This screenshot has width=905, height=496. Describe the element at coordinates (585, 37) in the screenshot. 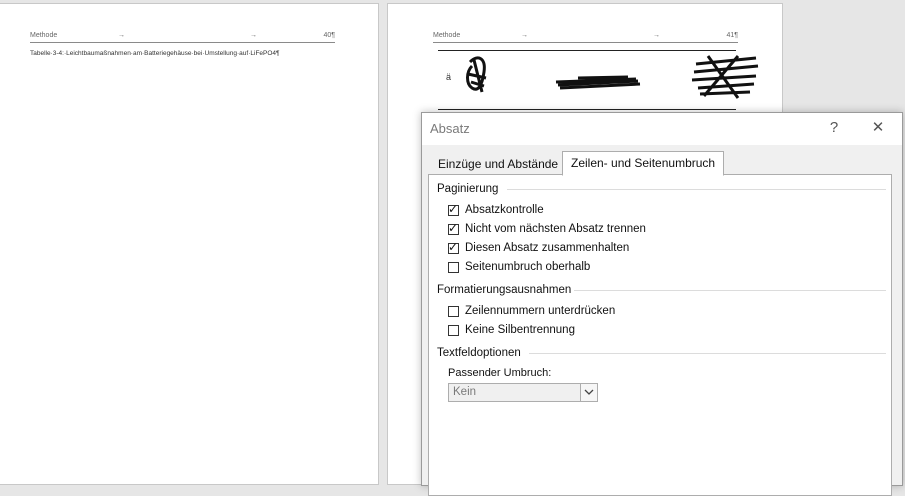

I see `page-header: Methode → → 41¶` at that location.